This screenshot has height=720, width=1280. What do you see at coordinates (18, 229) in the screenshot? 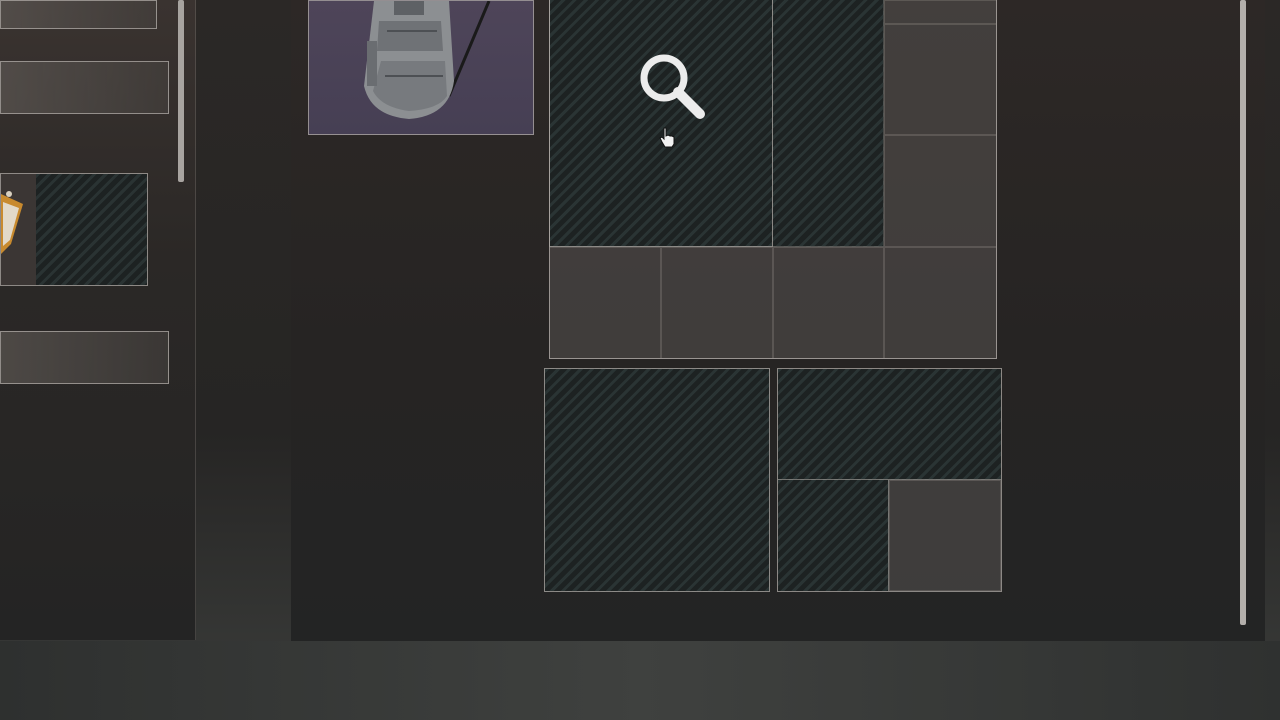
I see `knife-icon` at bounding box center [18, 229].